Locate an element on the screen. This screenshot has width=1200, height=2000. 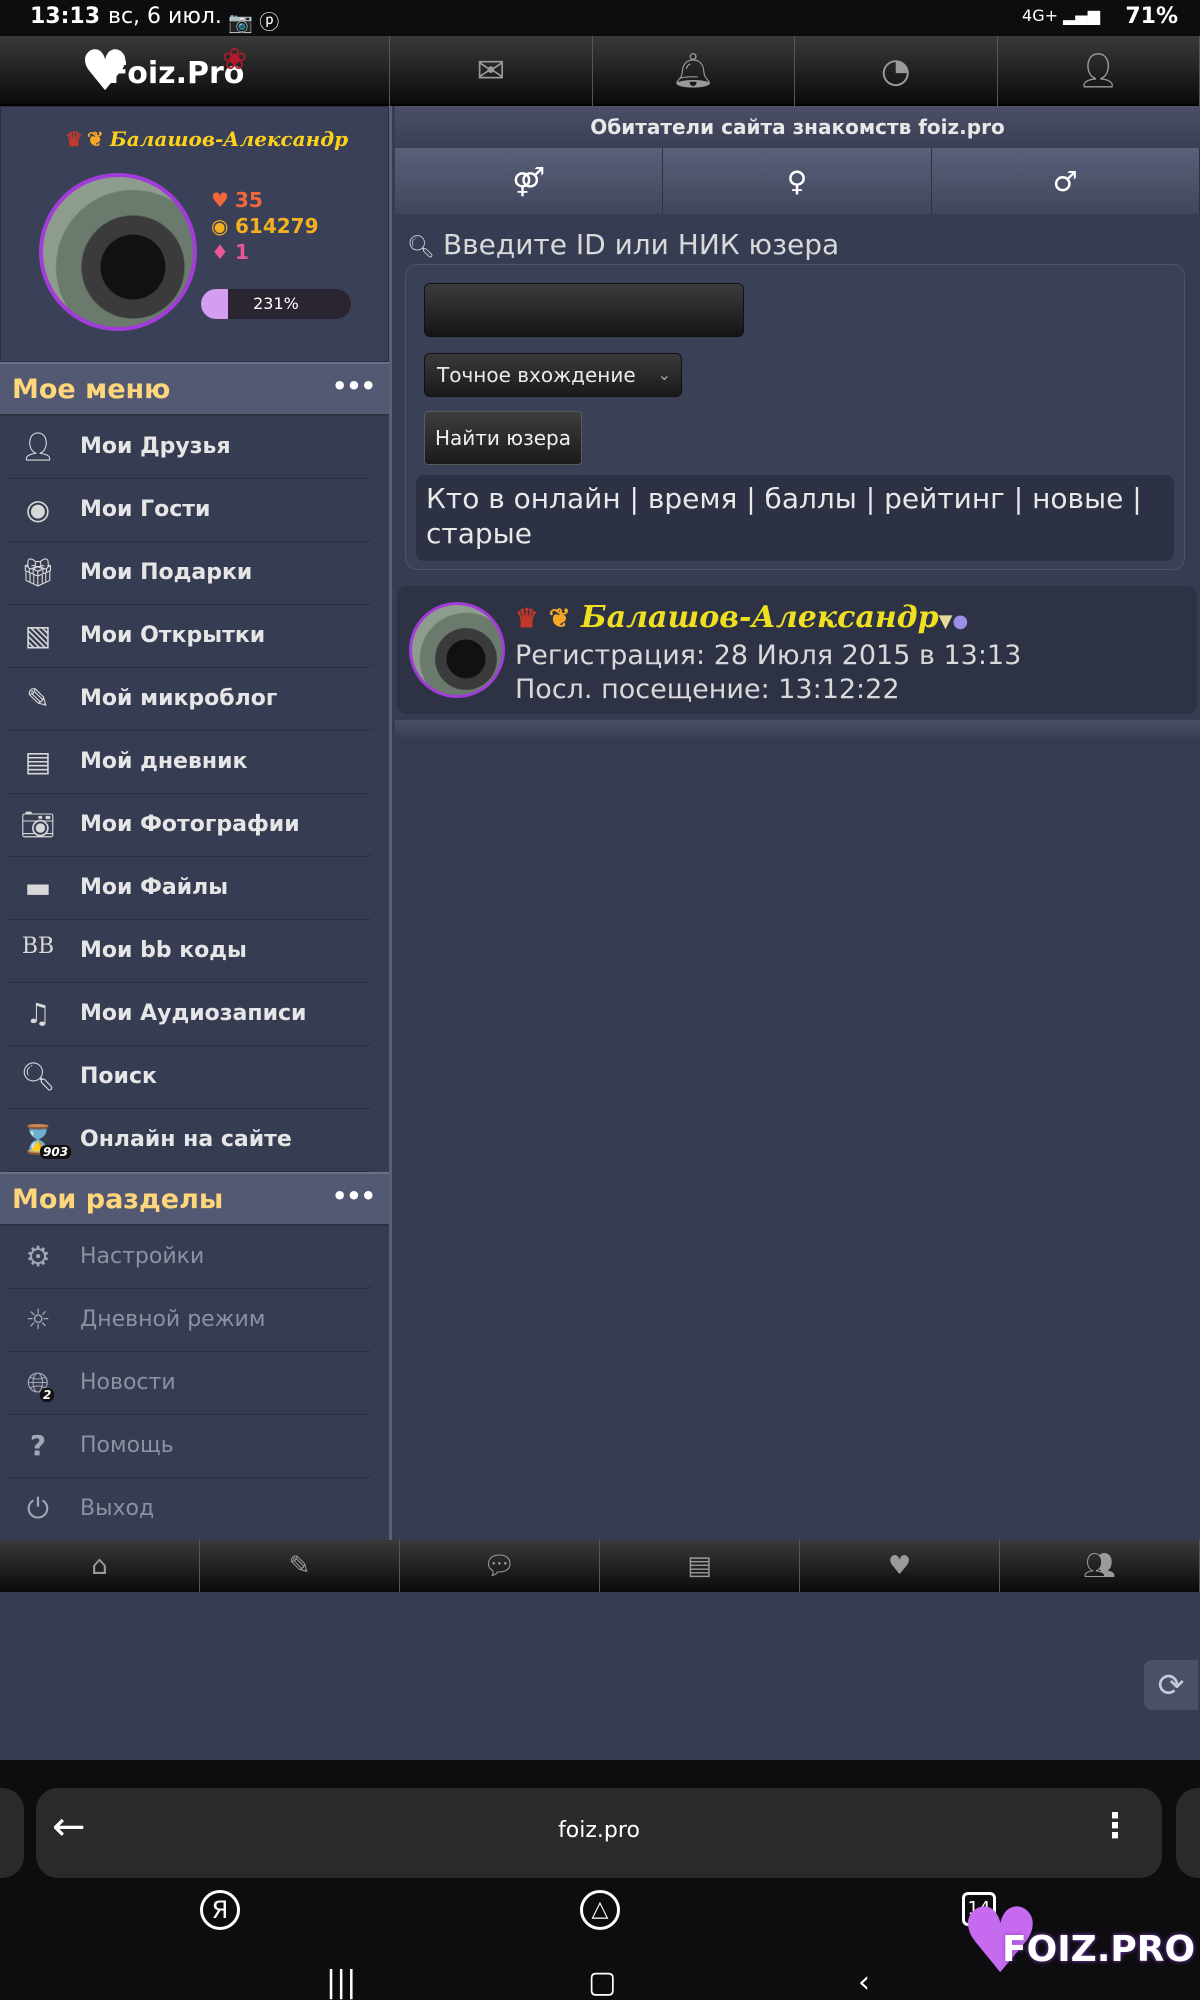
sidebar-item: ▧ Мои Открытки is located at coordinates (190, 636).